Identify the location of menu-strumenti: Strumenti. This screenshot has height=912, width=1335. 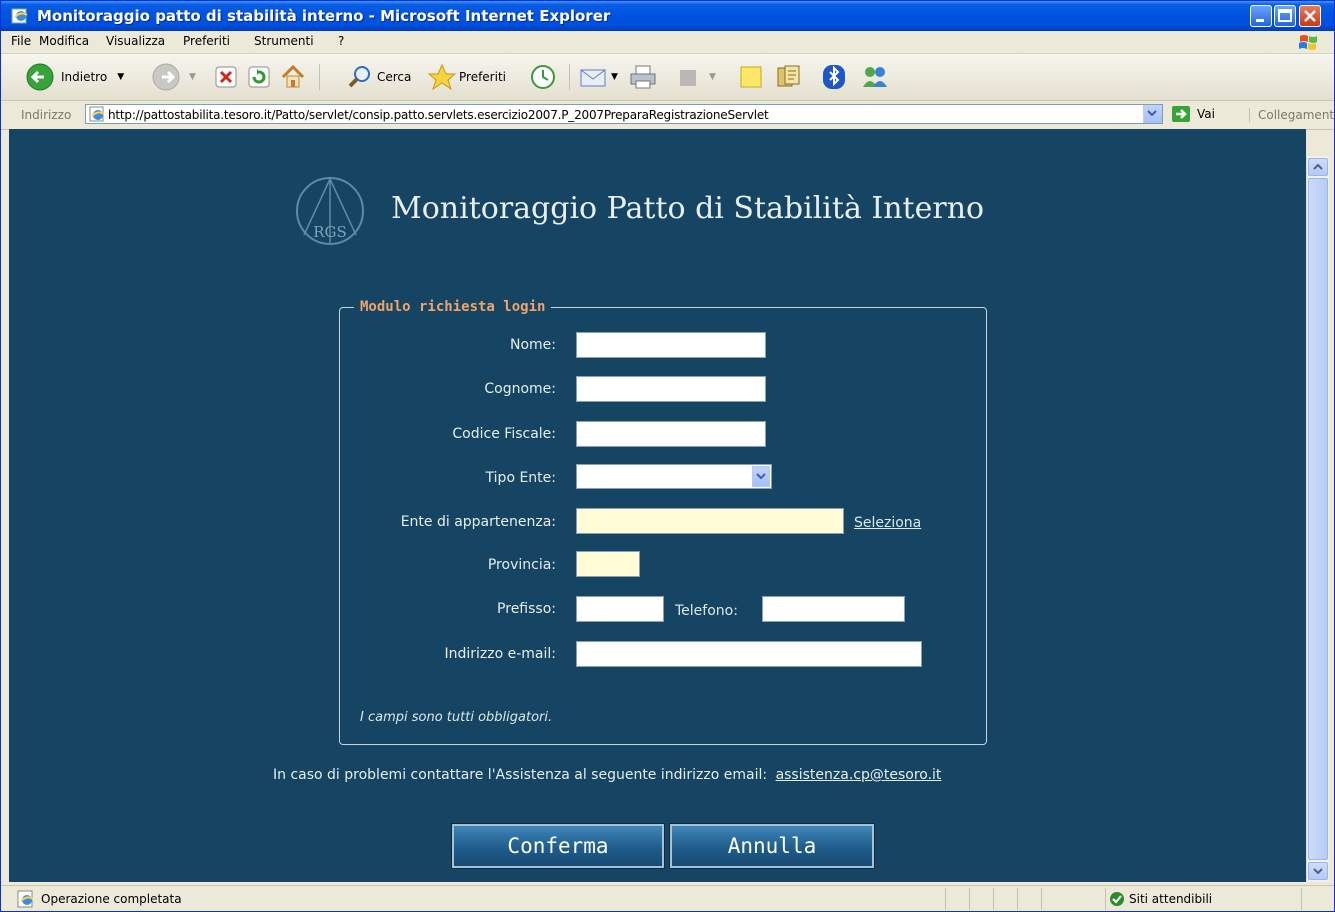
(284, 41).